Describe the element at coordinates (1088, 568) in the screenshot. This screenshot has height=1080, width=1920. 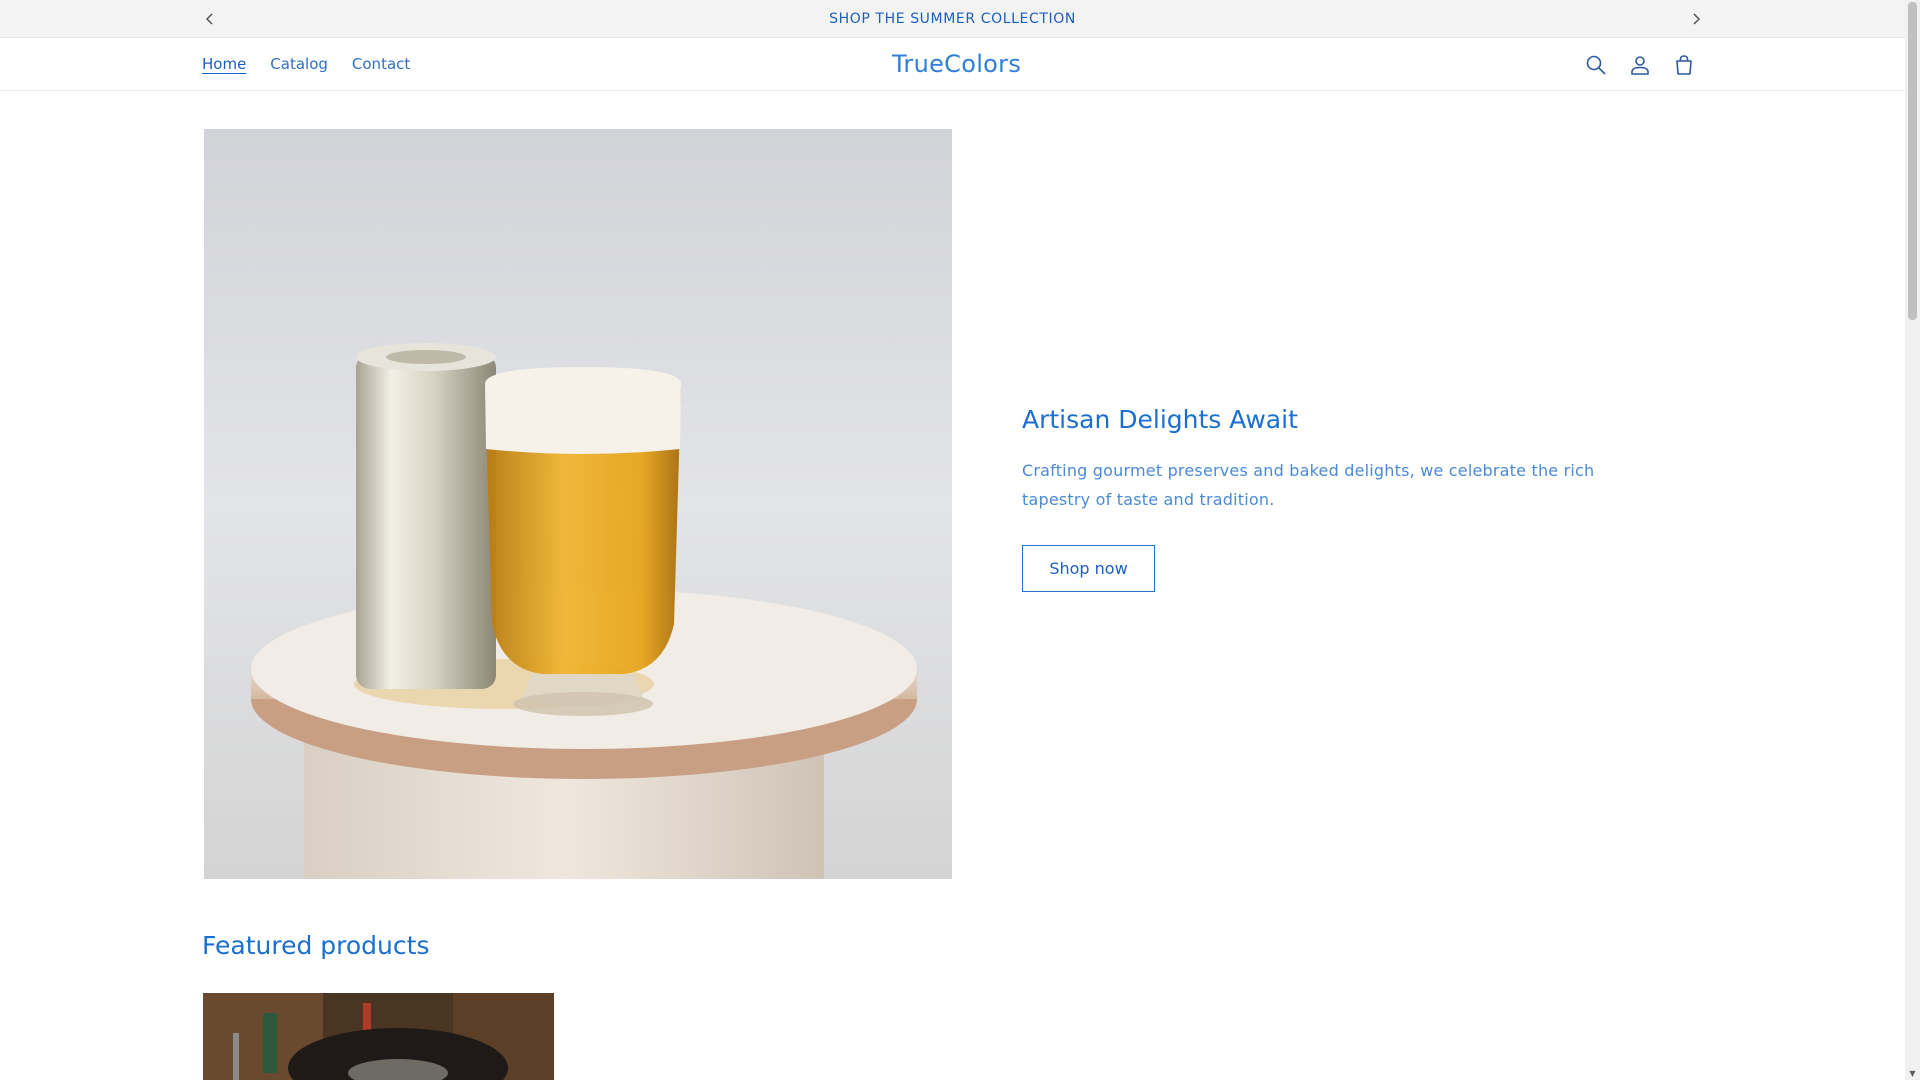
I see `shop-now-button: Shop now` at that location.